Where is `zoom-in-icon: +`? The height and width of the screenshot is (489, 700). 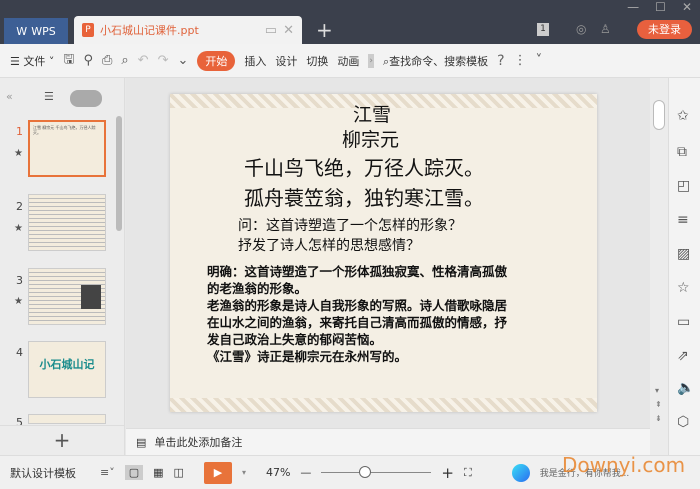 zoom-in-icon: + is located at coordinates (447, 473).